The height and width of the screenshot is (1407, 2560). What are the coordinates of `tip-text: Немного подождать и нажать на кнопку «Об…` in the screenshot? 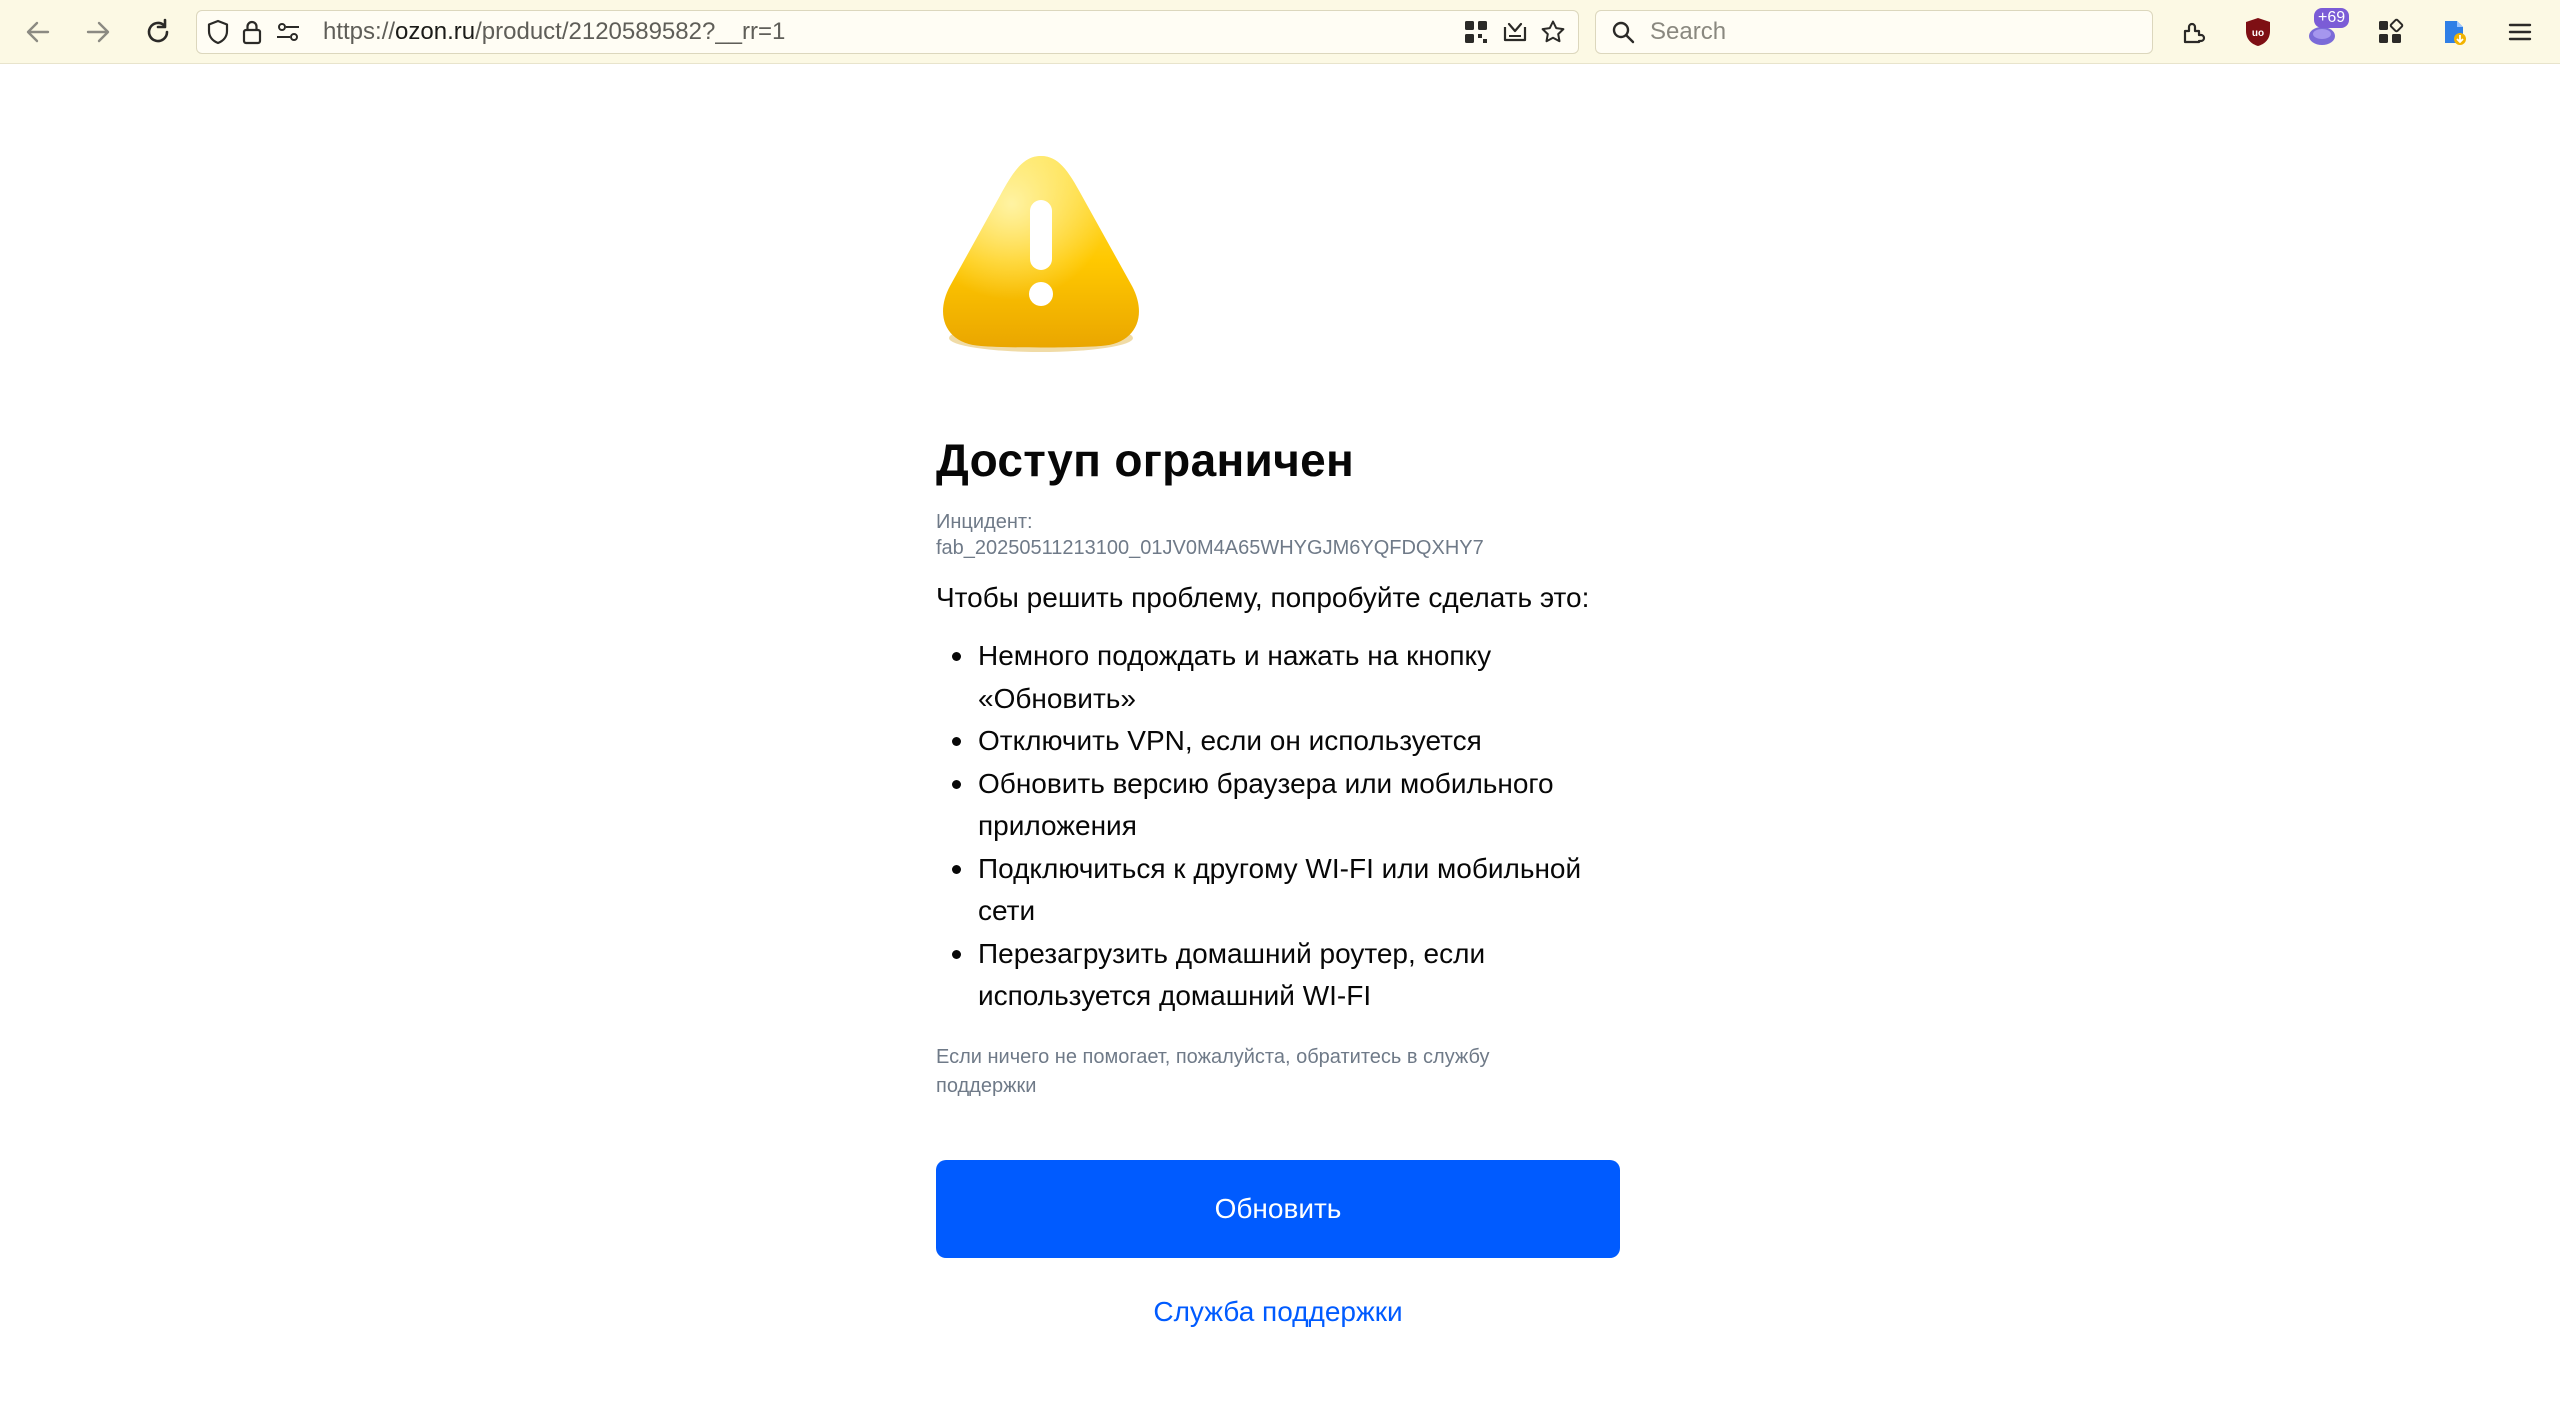 It's located at (1235, 677).